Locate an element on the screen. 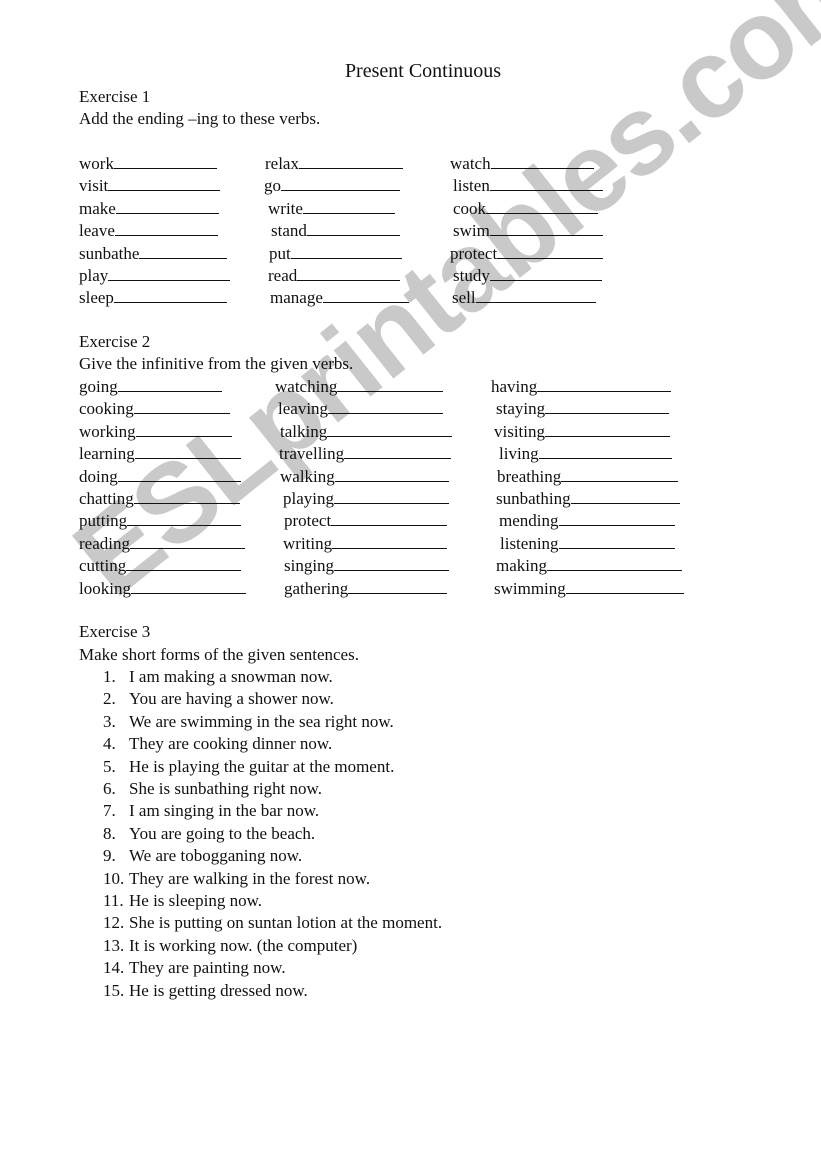 This screenshot has width=821, height=1169. exercise1-word: swim is located at coordinates (471, 231).